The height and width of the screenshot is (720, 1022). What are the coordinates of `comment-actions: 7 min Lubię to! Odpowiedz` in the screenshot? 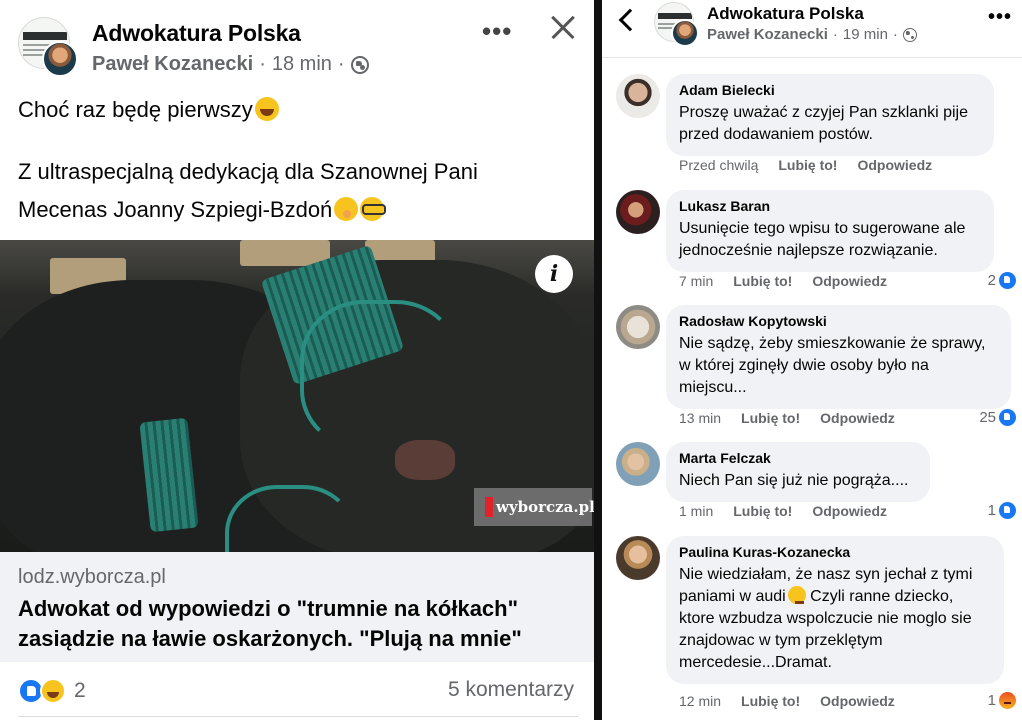 It's located at (783, 281).